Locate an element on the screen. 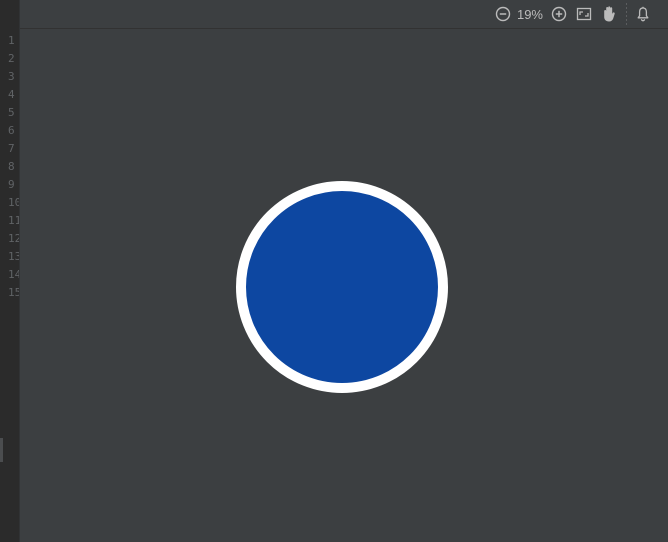 The height and width of the screenshot is (542, 668). line-number: 13 is located at coordinates (14, 256).